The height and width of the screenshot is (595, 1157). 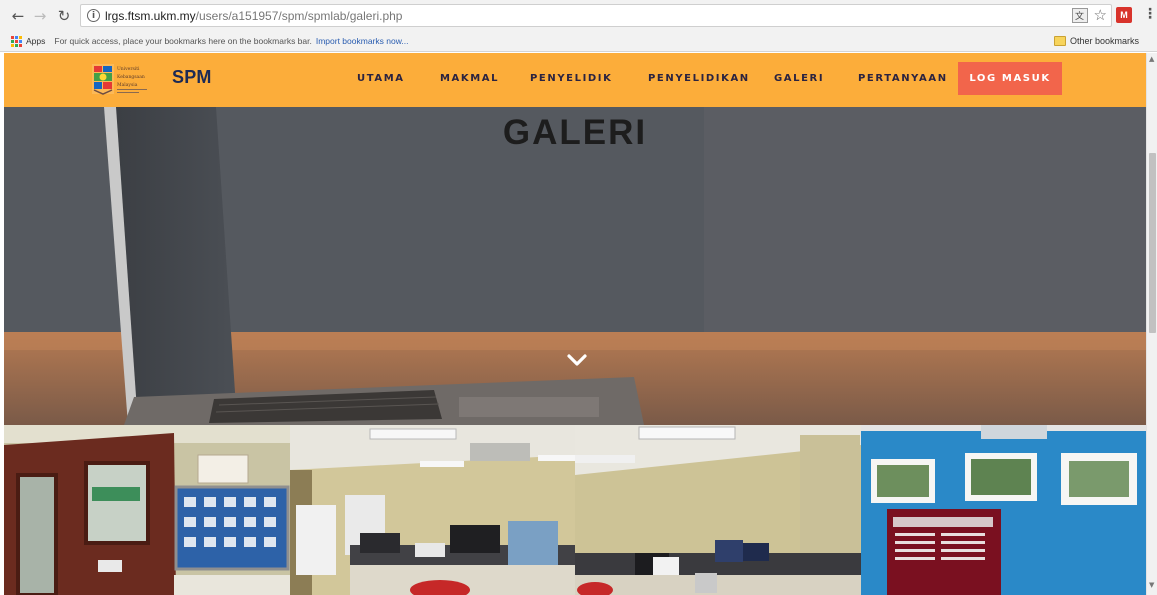 What do you see at coordinates (64, 16) in the screenshot?
I see `reload-icon: ↻` at bounding box center [64, 16].